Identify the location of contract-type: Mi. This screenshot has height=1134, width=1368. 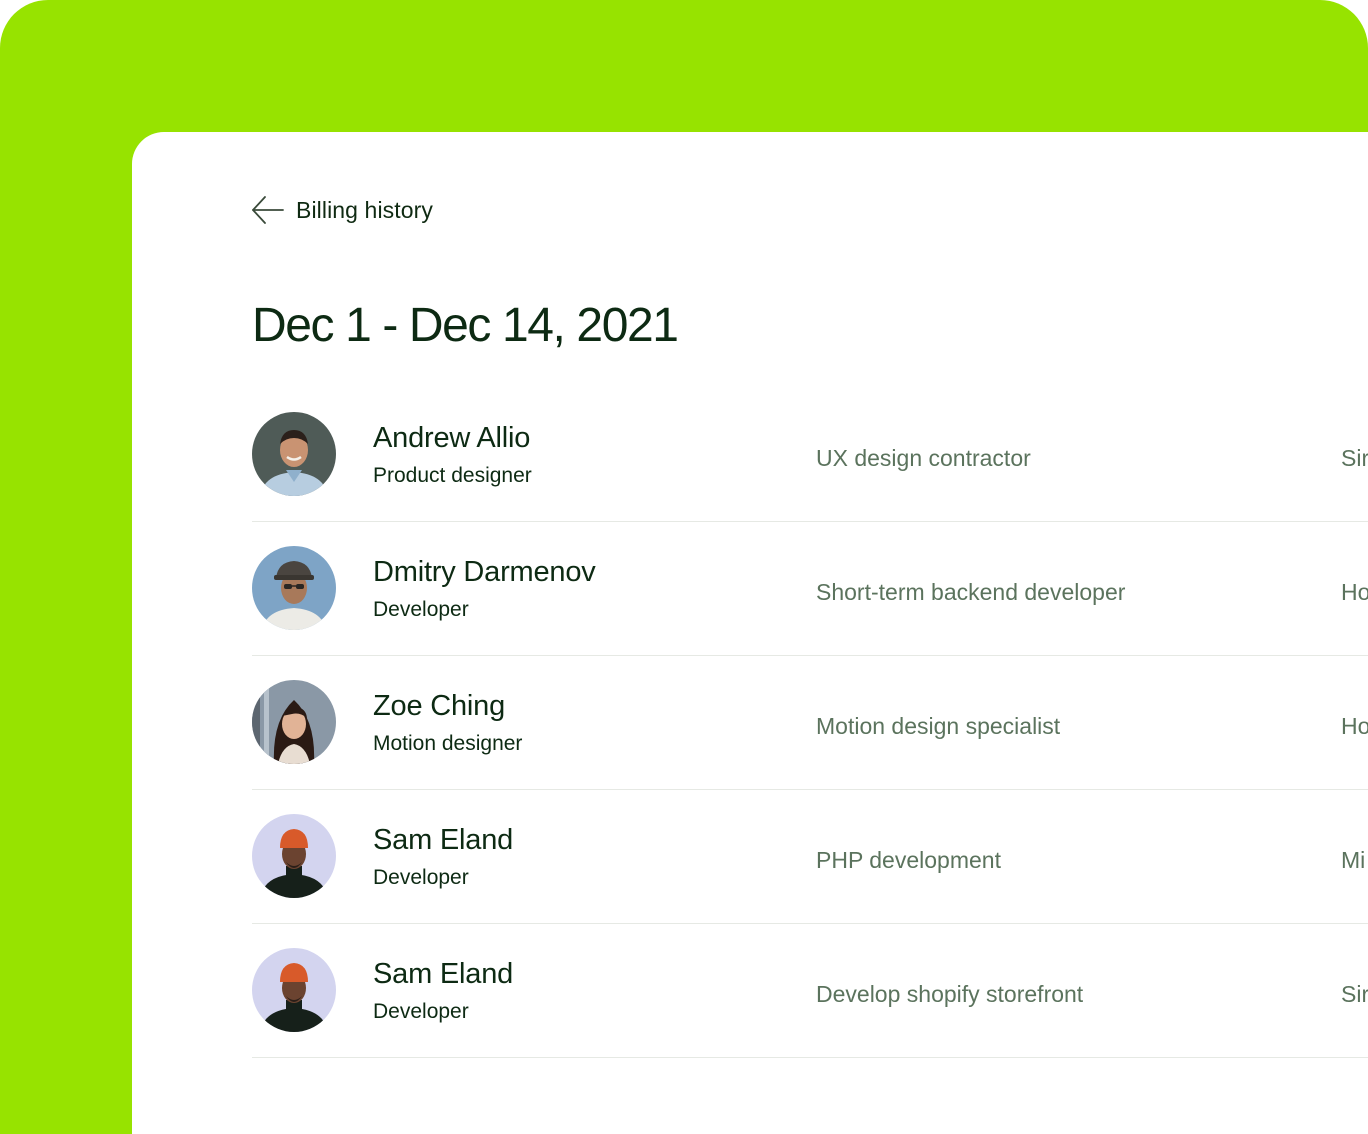
(1353, 860).